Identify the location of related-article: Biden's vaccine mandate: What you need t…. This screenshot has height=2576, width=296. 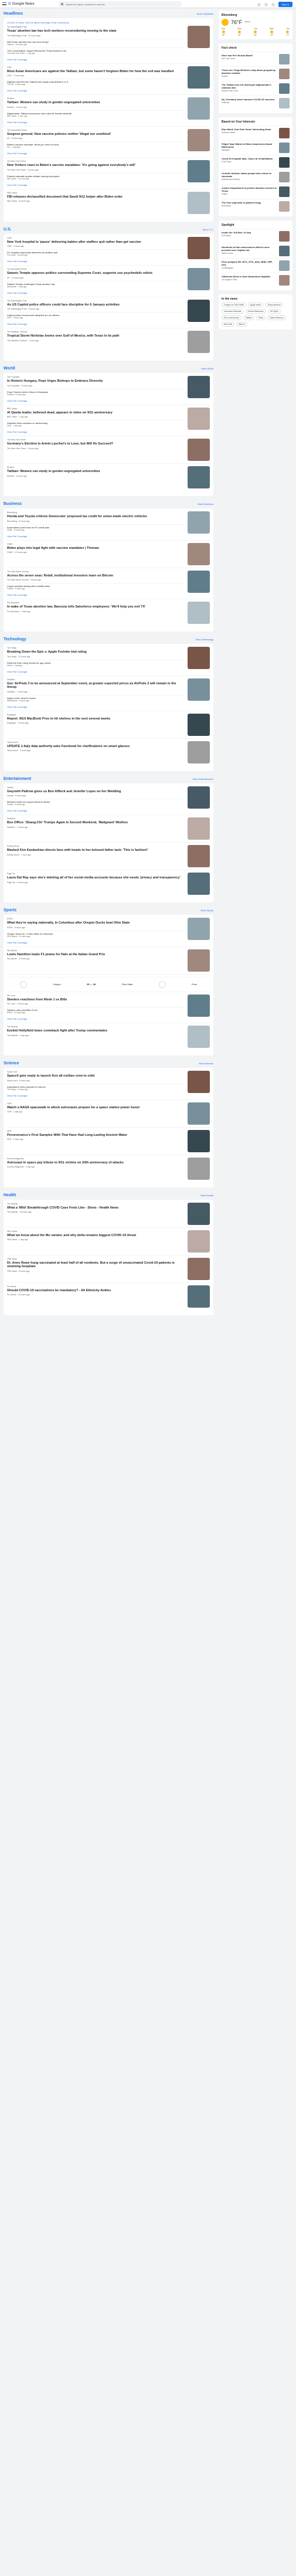
(95, 145).